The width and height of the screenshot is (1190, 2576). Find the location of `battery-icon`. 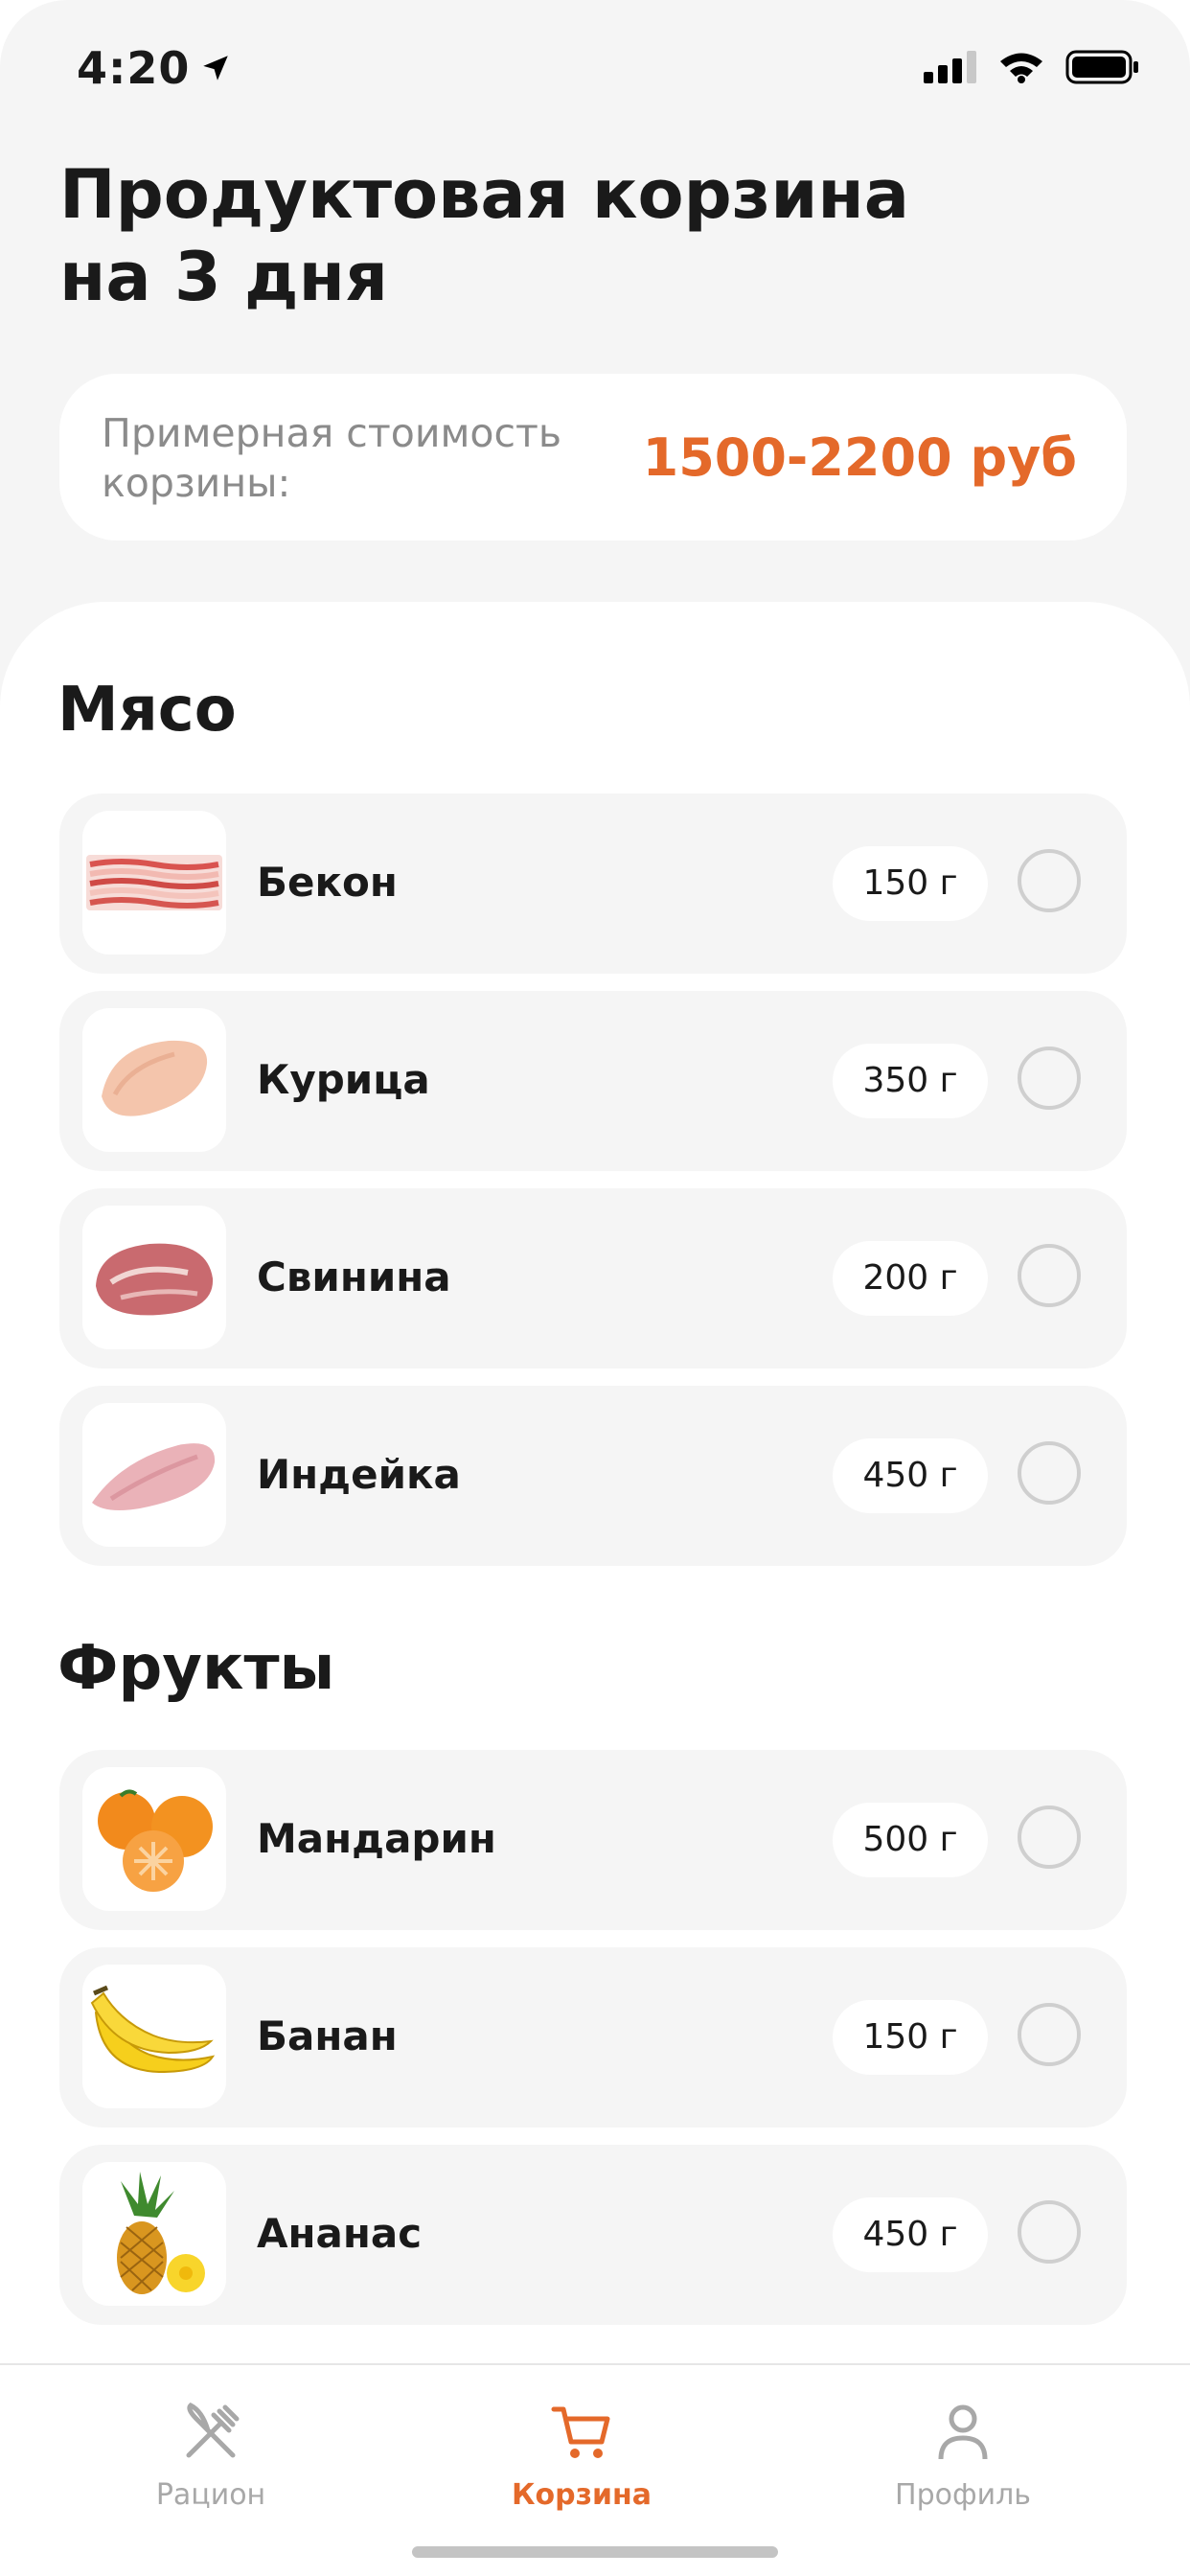

battery-icon is located at coordinates (1101, 67).